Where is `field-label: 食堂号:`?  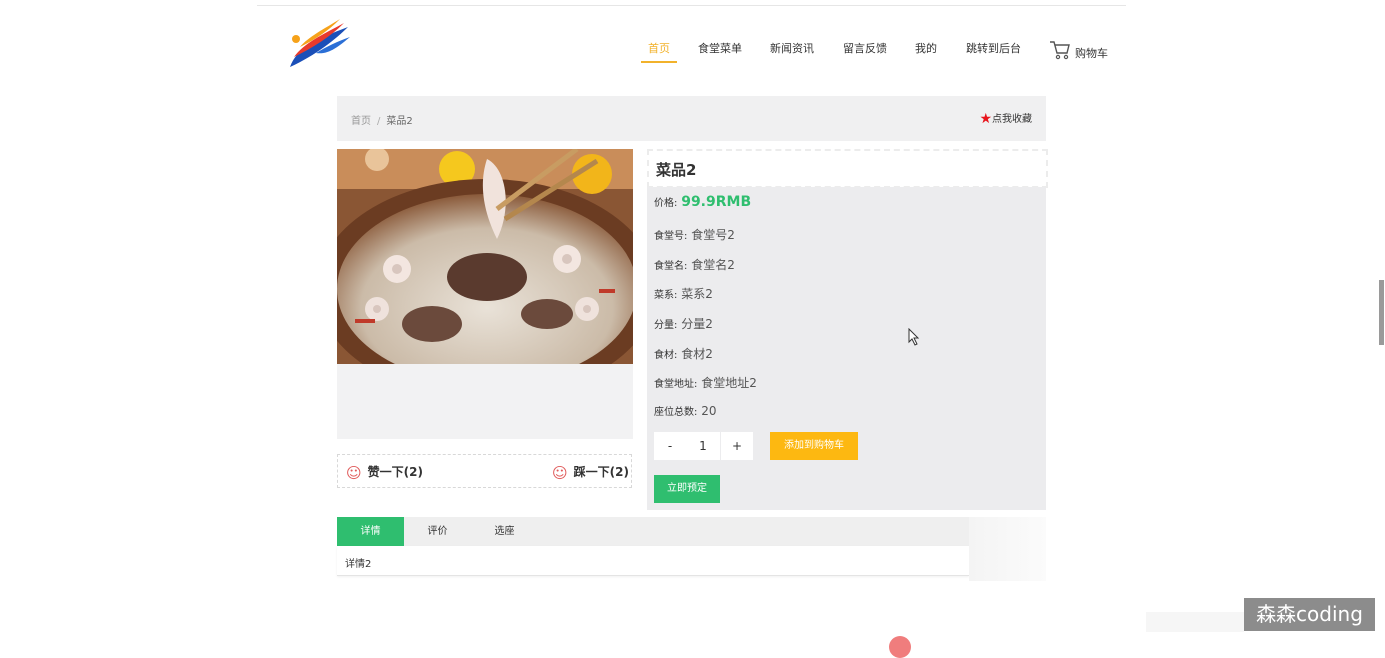 field-label: 食堂号: is located at coordinates (671, 236).